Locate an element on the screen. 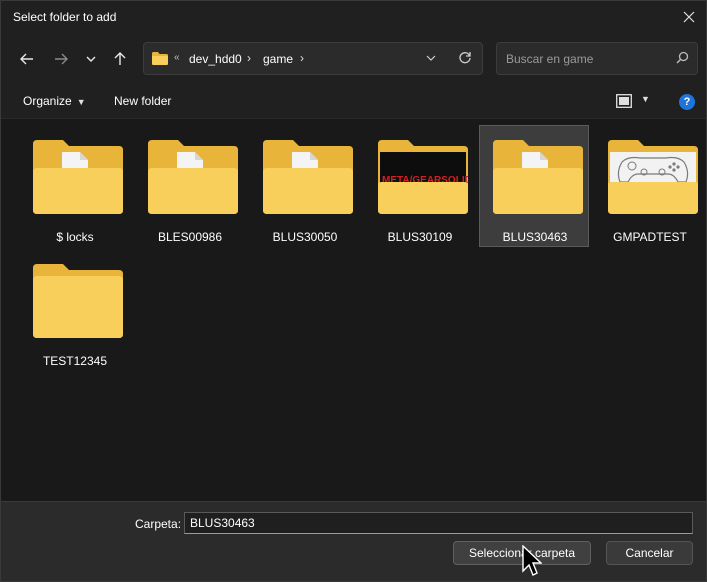 The height and width of the screenshot is (582, 707). arrow-right-icon is located at coordinates (61, 59).